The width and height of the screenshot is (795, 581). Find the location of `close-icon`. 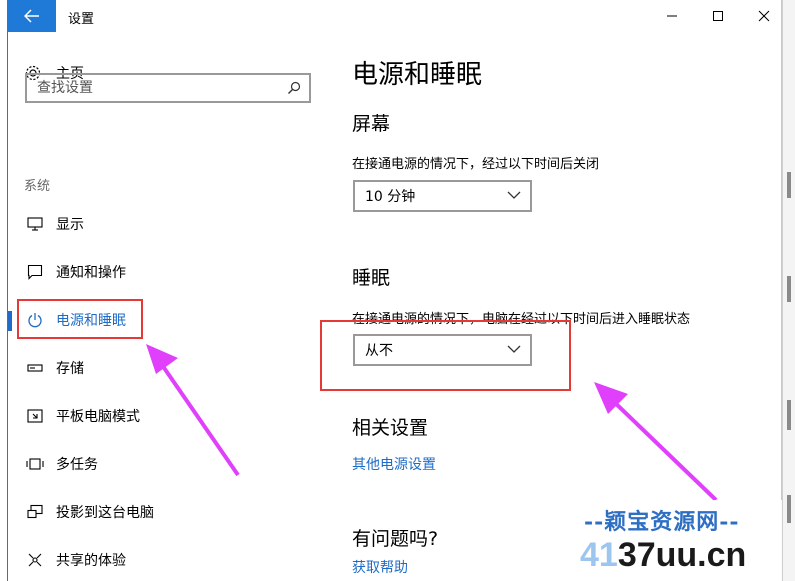

close-icon is located at coordinates (764, 16).